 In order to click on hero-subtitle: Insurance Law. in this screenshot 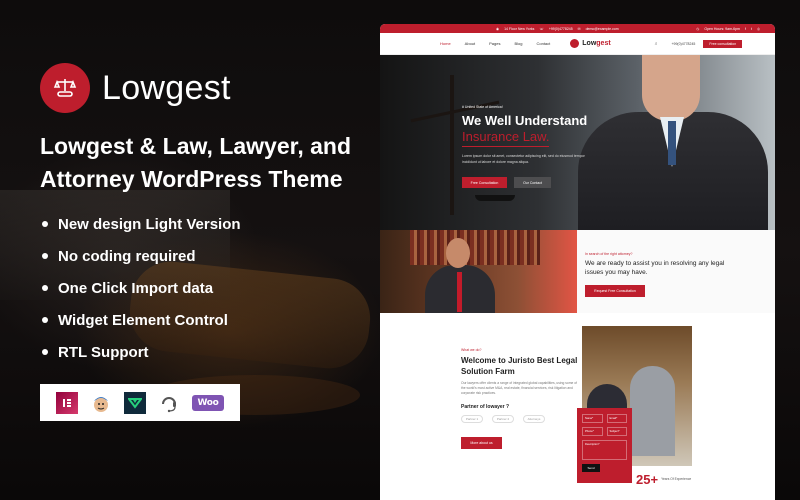, I will do `click(506, 138)`.